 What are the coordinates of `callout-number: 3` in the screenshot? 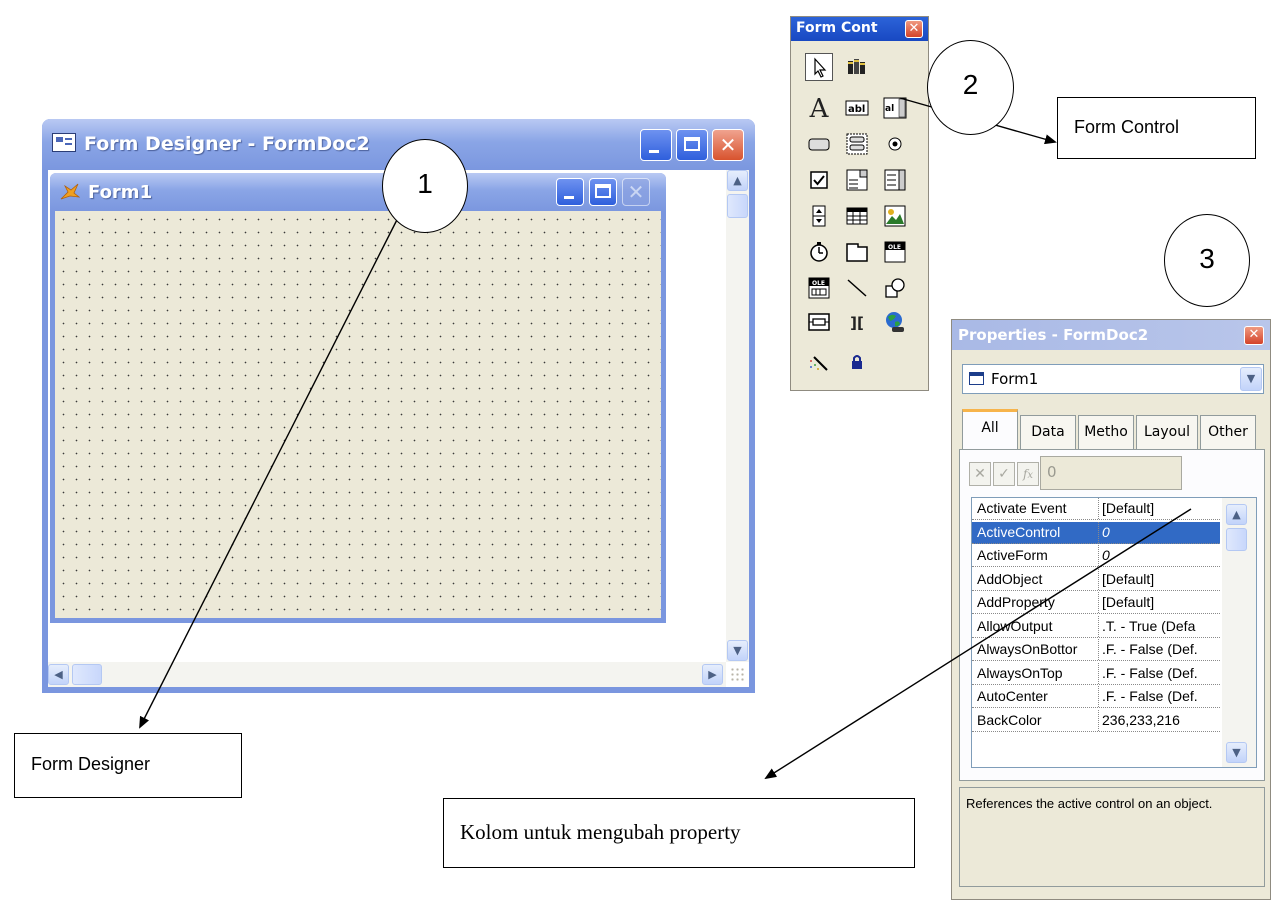 It's located at (1207, 258).